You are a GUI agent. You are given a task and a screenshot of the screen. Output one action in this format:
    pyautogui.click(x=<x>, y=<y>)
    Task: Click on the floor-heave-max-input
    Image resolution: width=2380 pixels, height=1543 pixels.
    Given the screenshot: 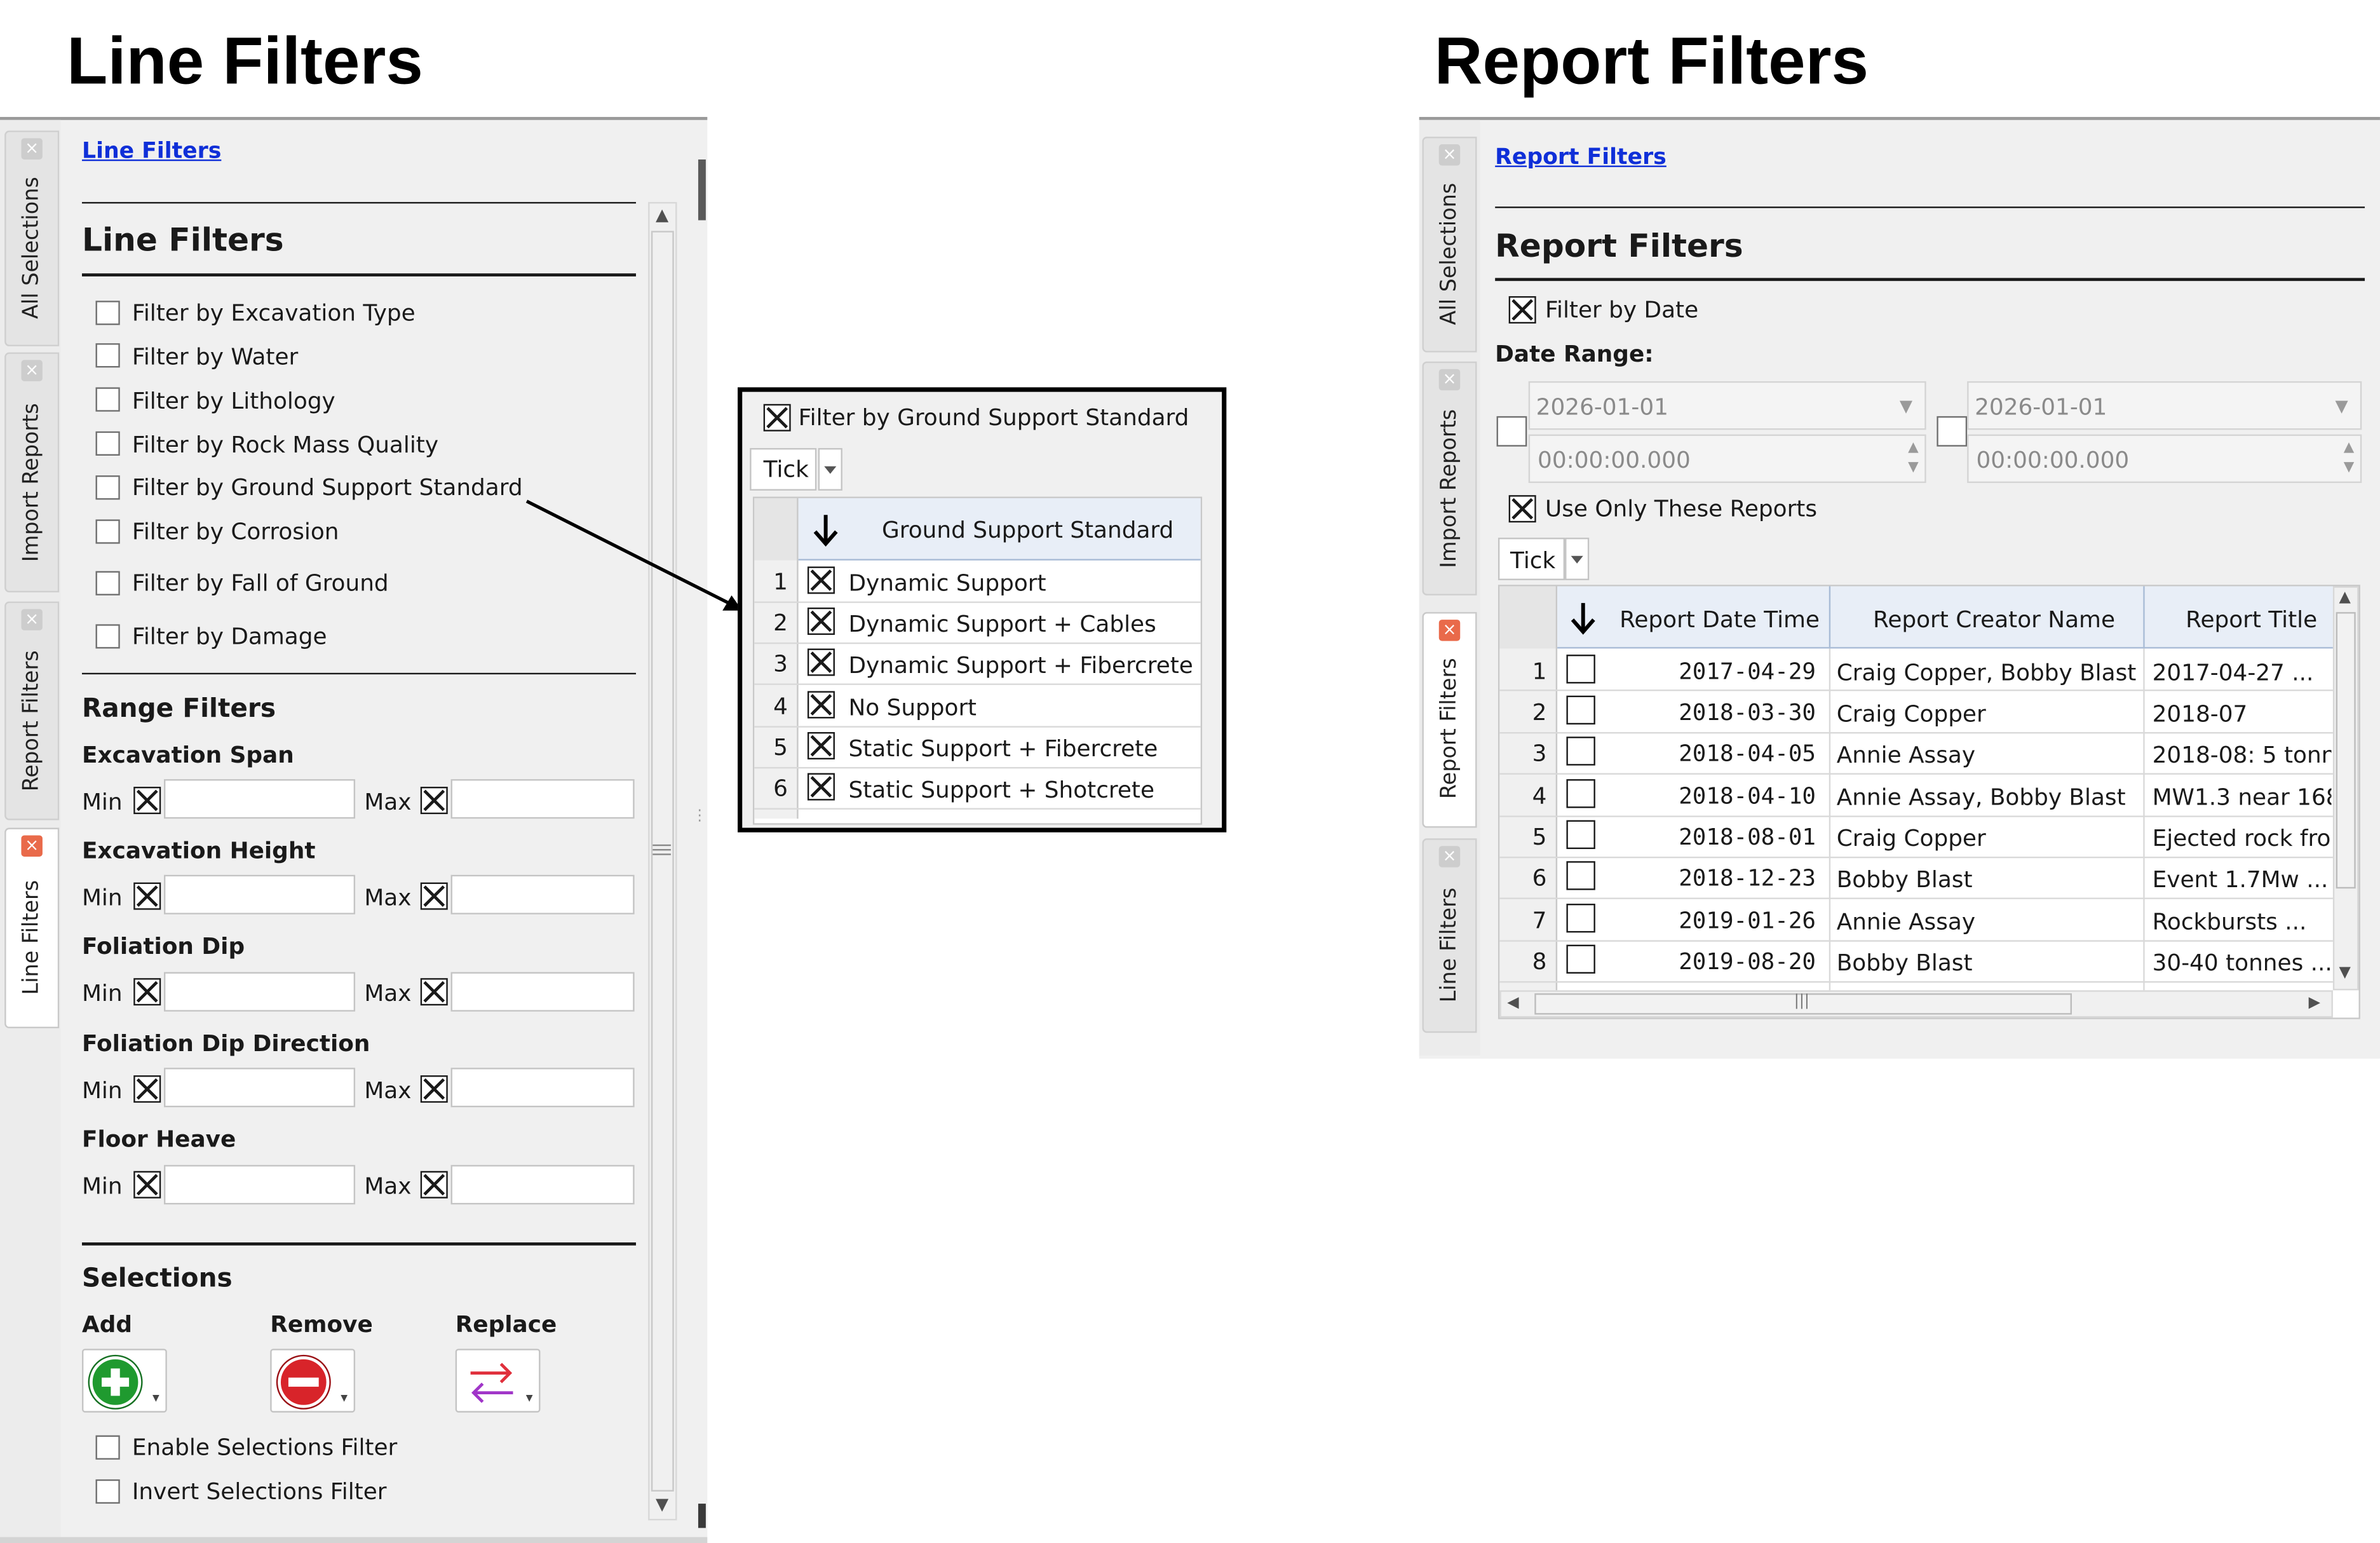 What is the action you would take?
    pyautogui.click(x=542, y=1185)
    